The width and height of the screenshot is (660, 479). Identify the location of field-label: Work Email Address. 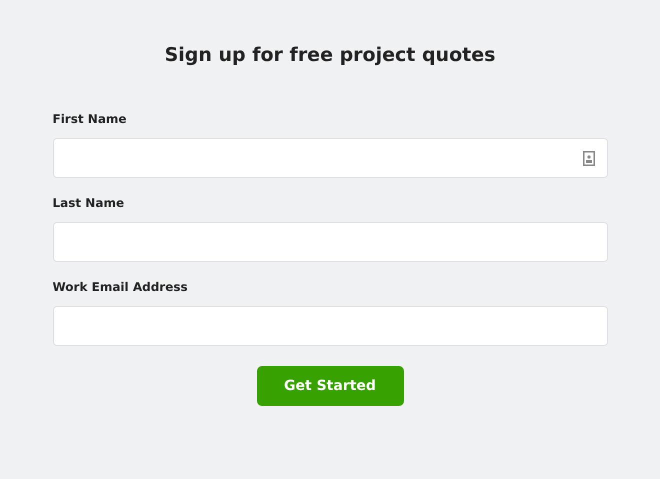
(120, 287).